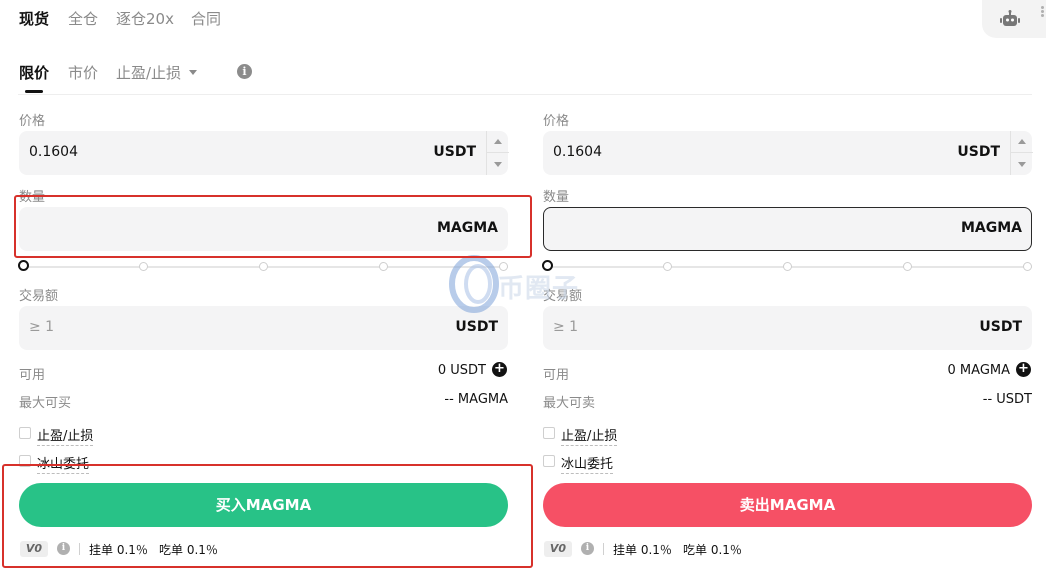  I want to click on sell-available-label: 可用, so click(556, 375).